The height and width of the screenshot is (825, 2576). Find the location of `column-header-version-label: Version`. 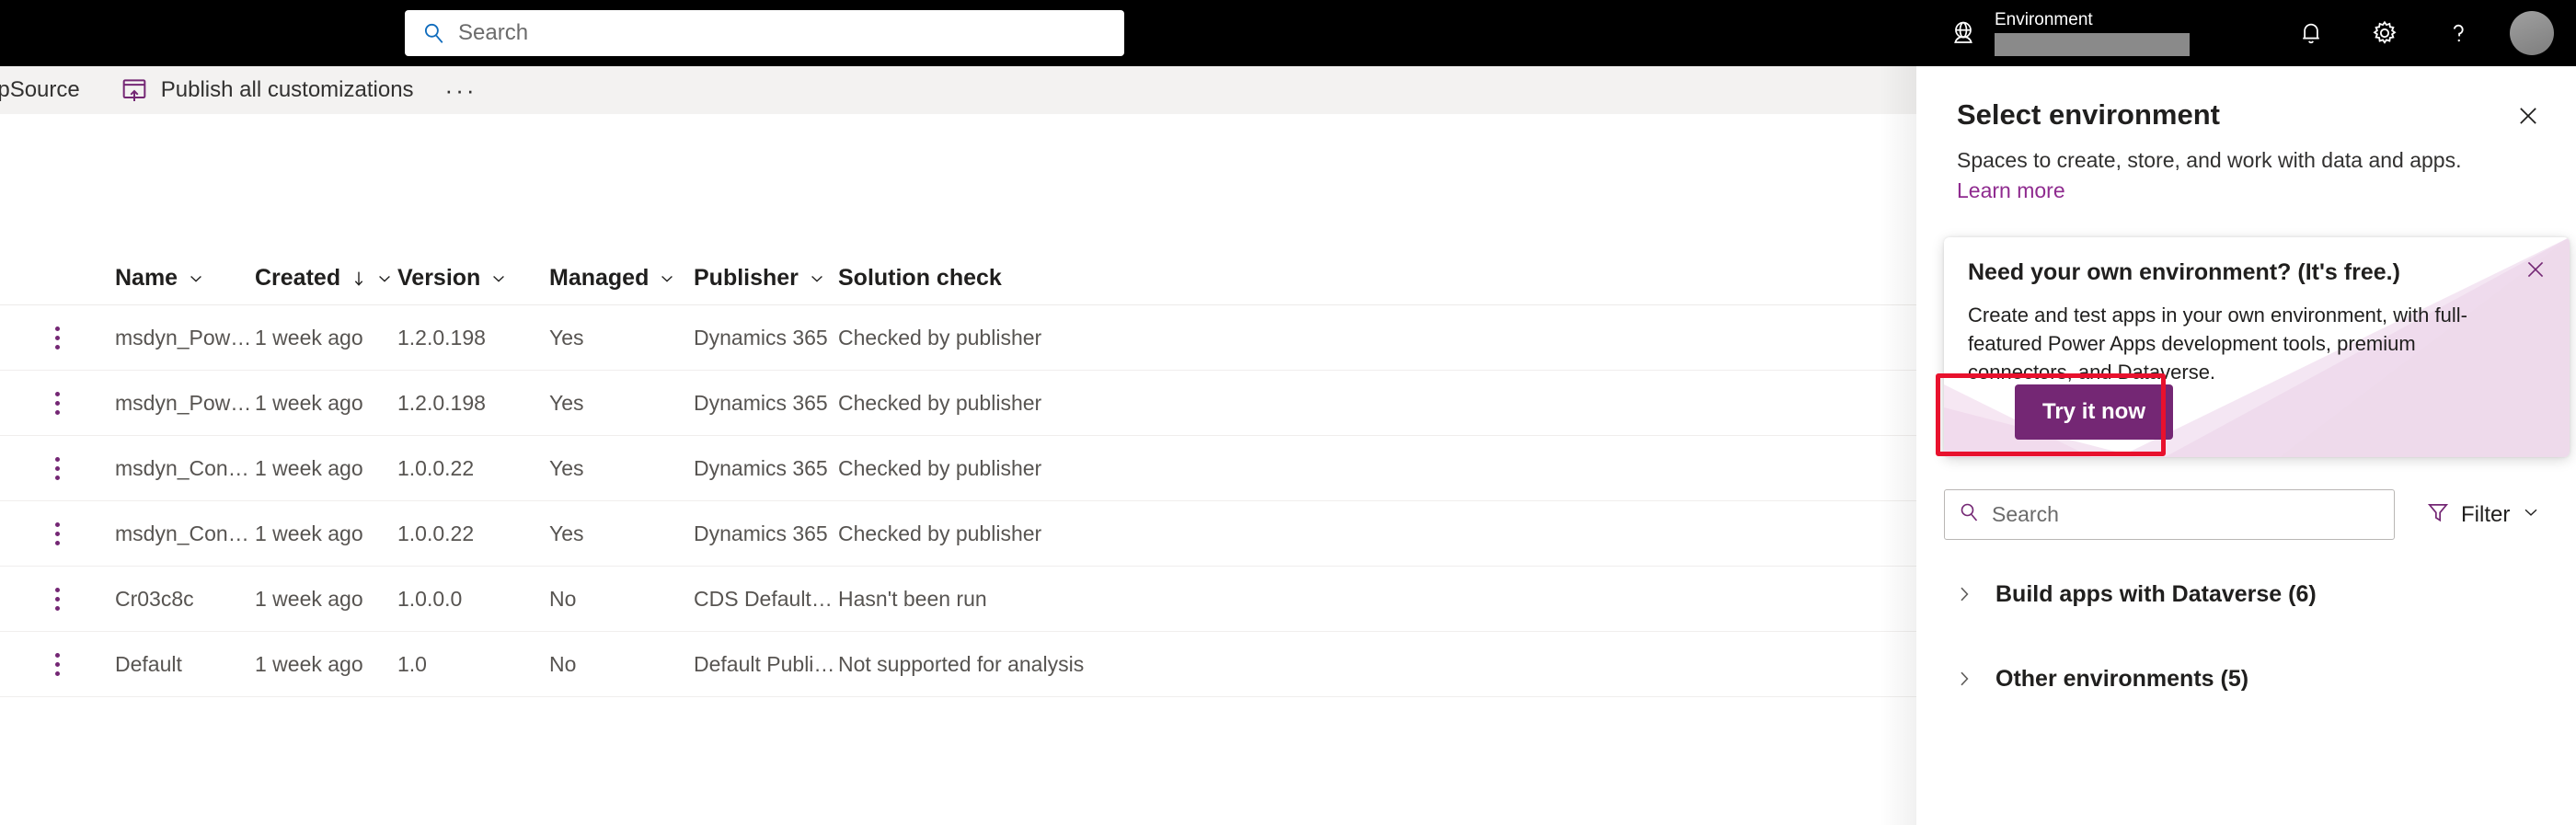

column-header-version-label: Version is located at coordinates (439, 278).